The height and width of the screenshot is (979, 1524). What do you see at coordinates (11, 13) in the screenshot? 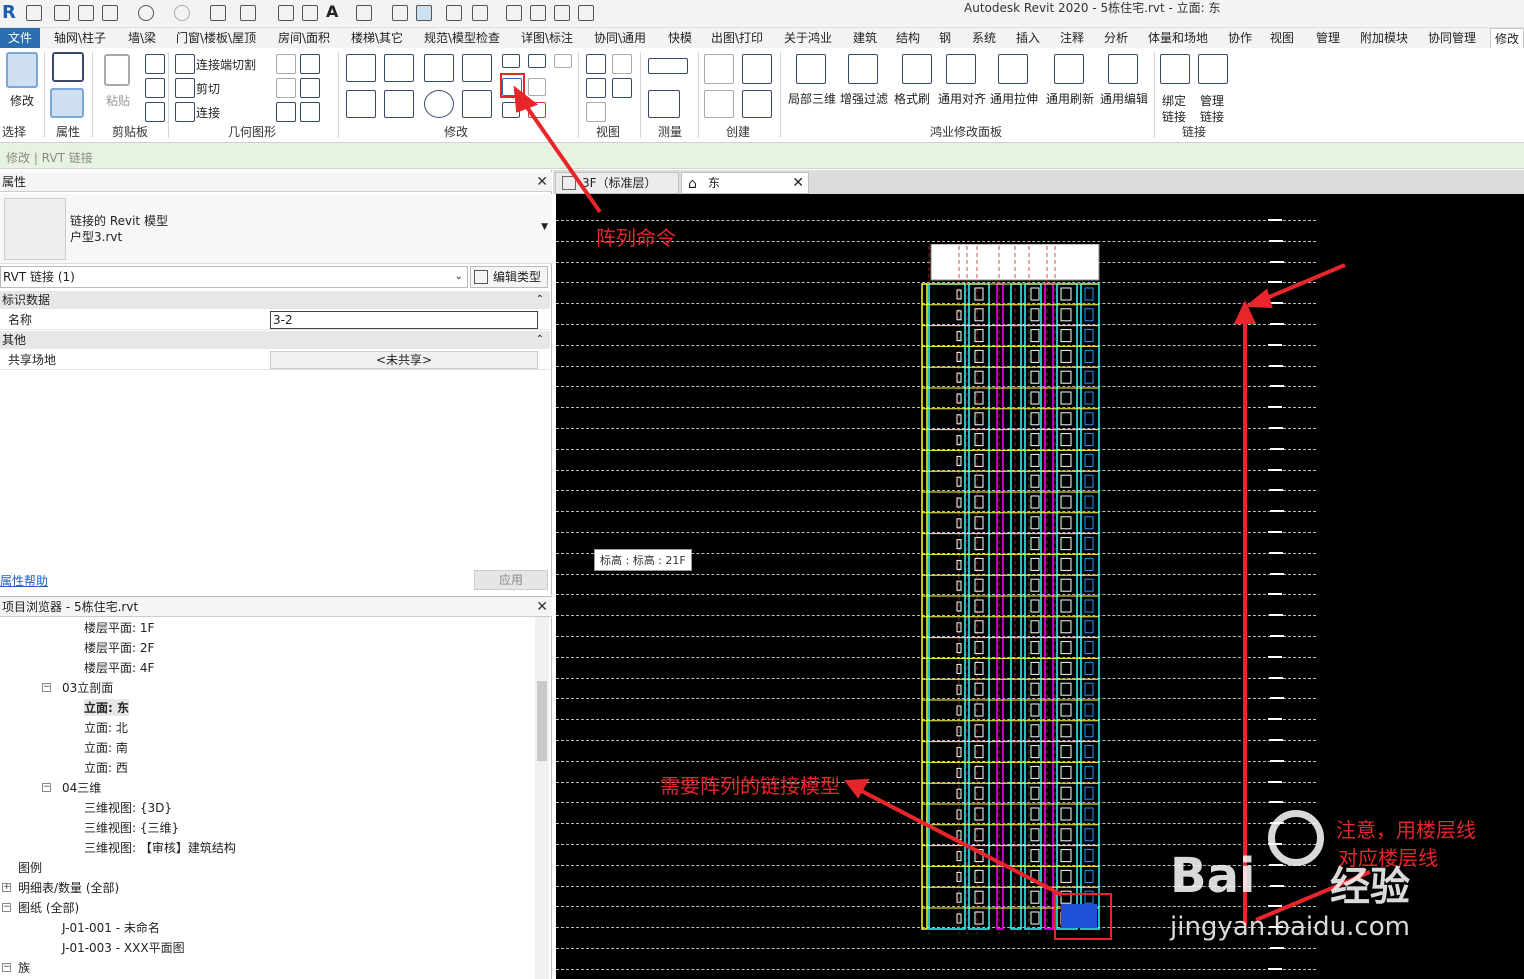
I see `revit-logo-icon: R` at bounding box center [11, 13].